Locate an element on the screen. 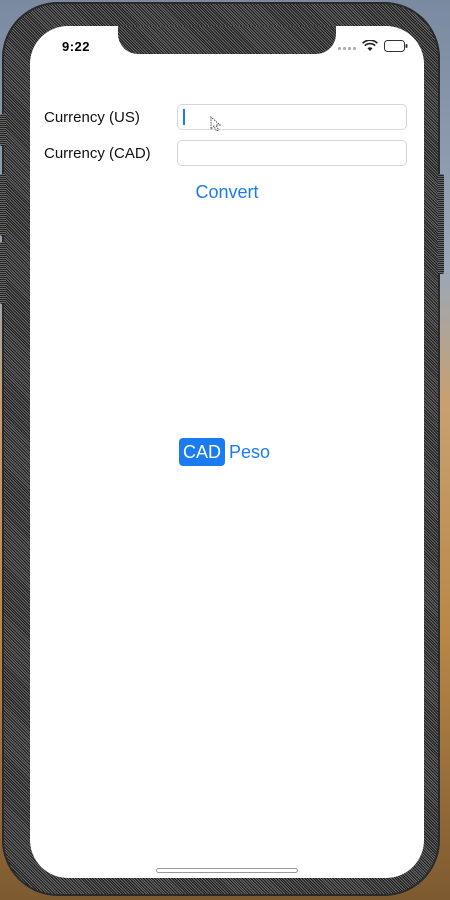  cad-currency-row: Currency (CAD) is located at coordinates (225, 153).